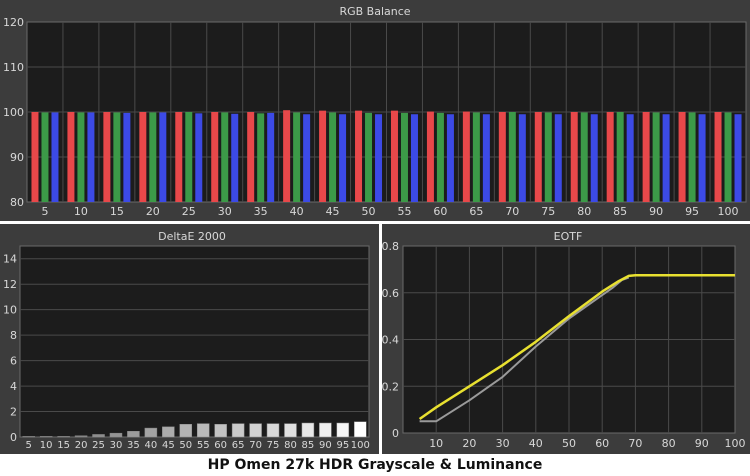  What do you see at coordinates (440, 211) in the screenshot?
I see `rgb-x-tick-label: 60` at bounding box center [440, 211].